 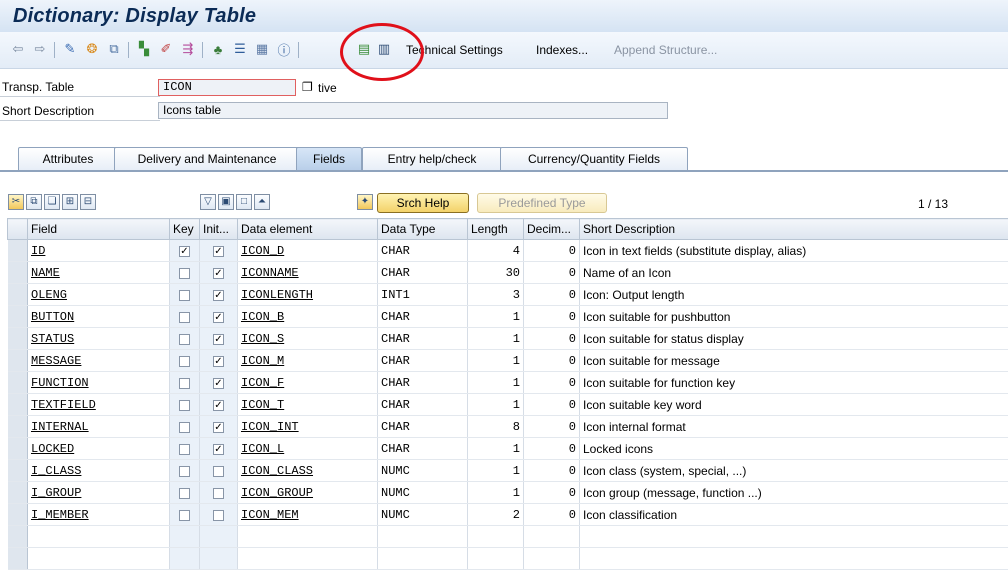 What do you see at coordinates (793, 514) in the screenshot?
I see `short-description-cell: Icon classification` at bounding box center [793, 514].